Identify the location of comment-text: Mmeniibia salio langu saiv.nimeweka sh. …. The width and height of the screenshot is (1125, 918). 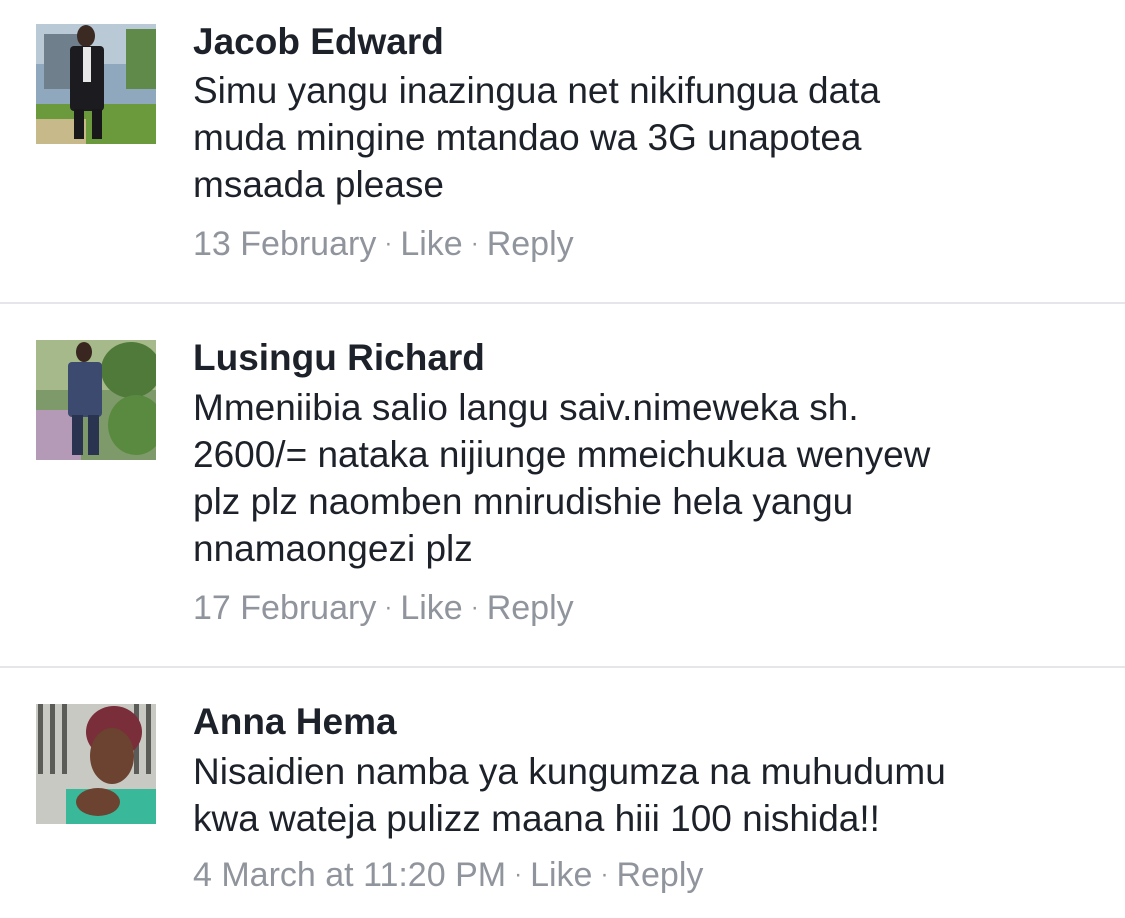
(561, 478).